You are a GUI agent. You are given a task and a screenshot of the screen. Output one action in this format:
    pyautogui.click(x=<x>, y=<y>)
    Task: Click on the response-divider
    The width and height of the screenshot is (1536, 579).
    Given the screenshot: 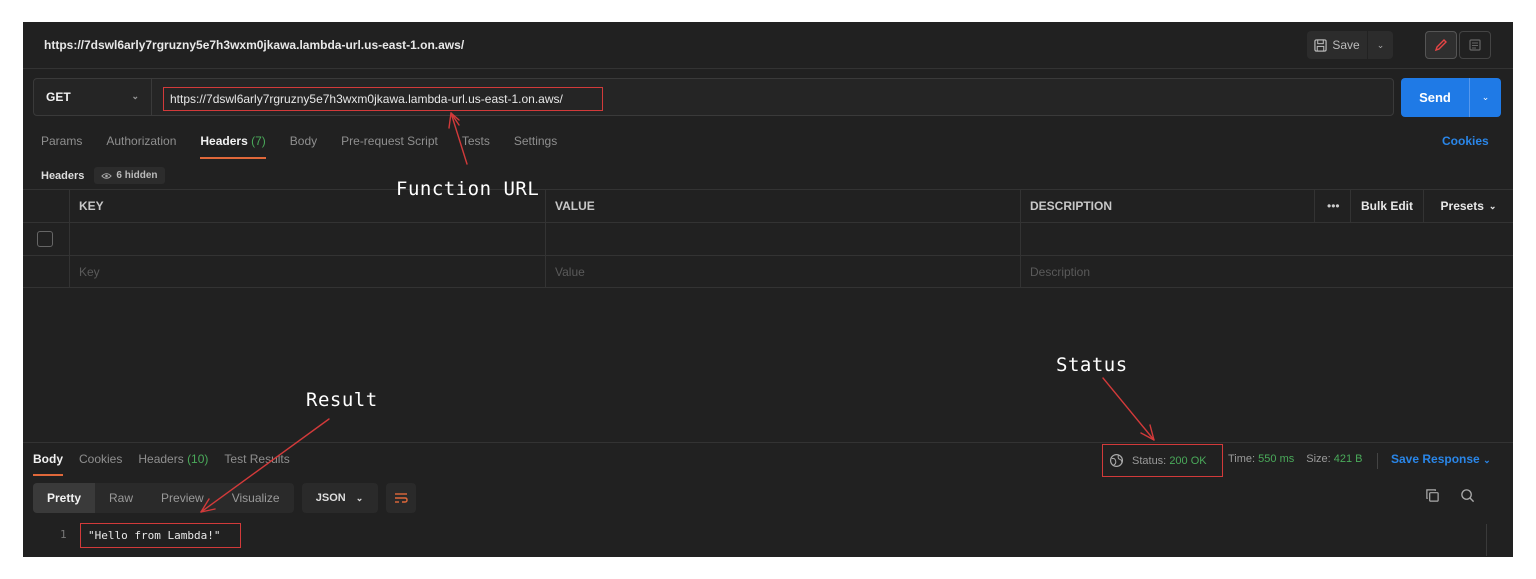 What is the action you would take?
    pyautogui.click(x=768, y=442)
    